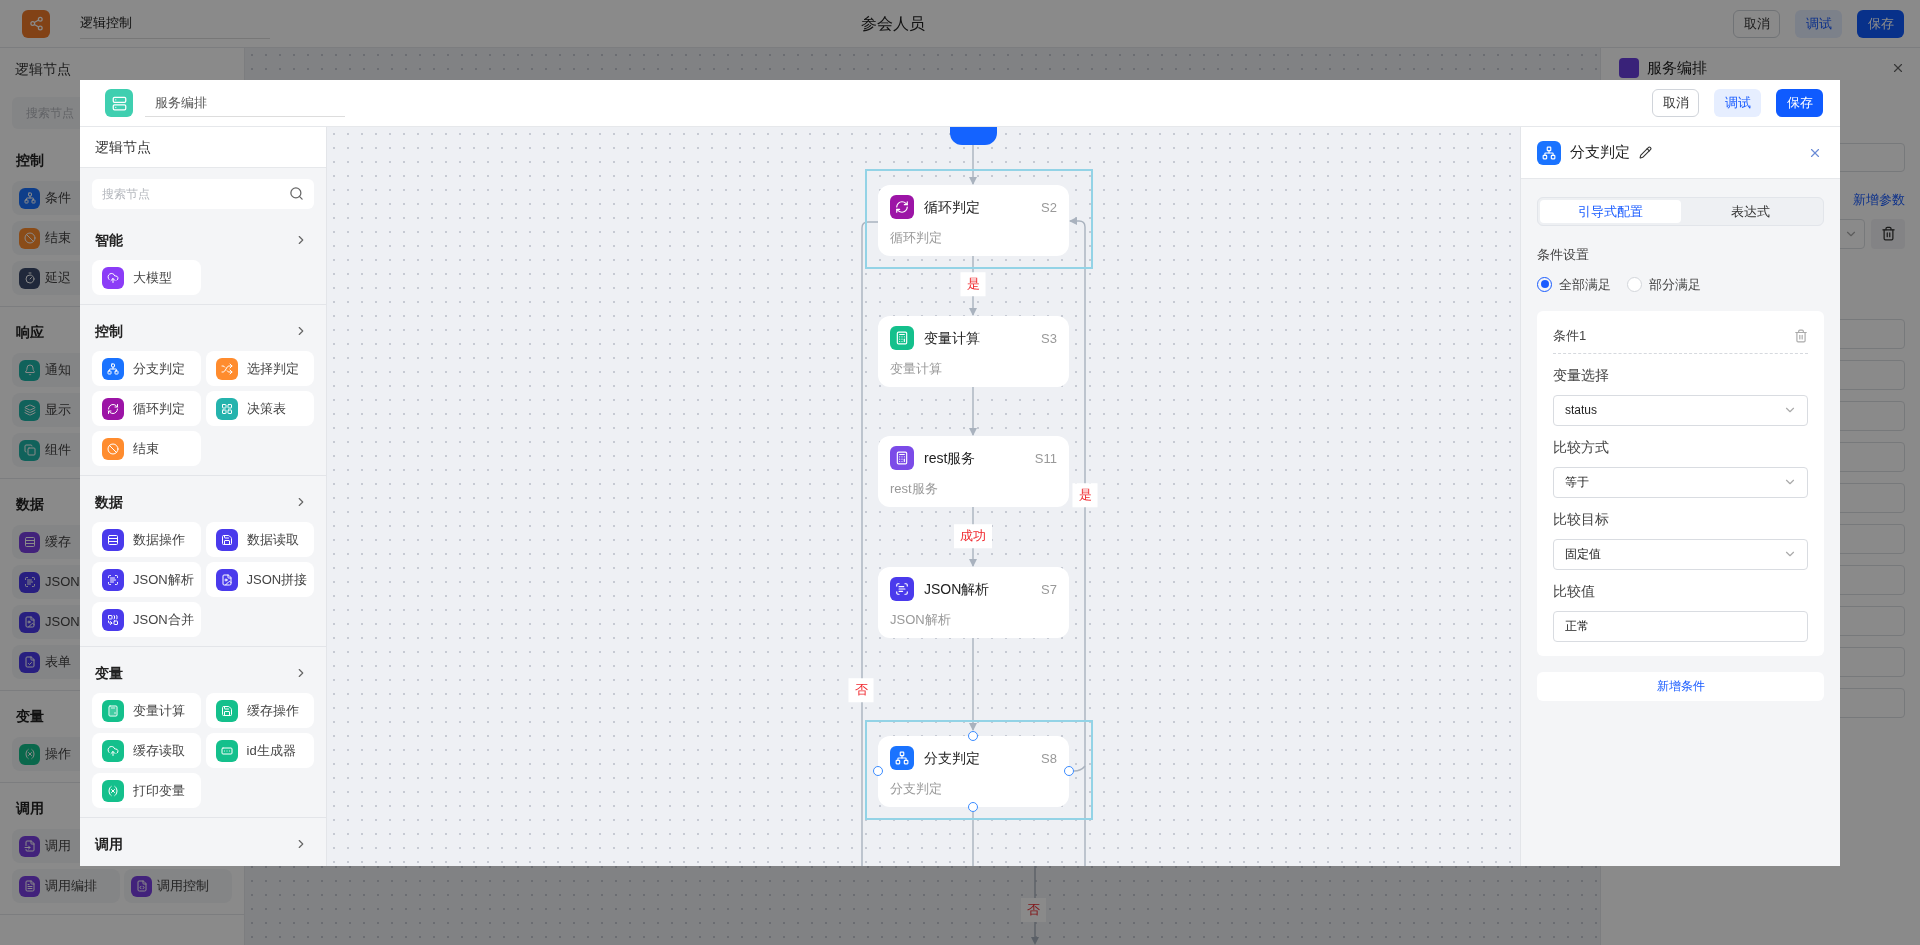  Describe the element at coordinates (914, 489) in the screenshot. I see `node-subtitle: rest服务` at that location.